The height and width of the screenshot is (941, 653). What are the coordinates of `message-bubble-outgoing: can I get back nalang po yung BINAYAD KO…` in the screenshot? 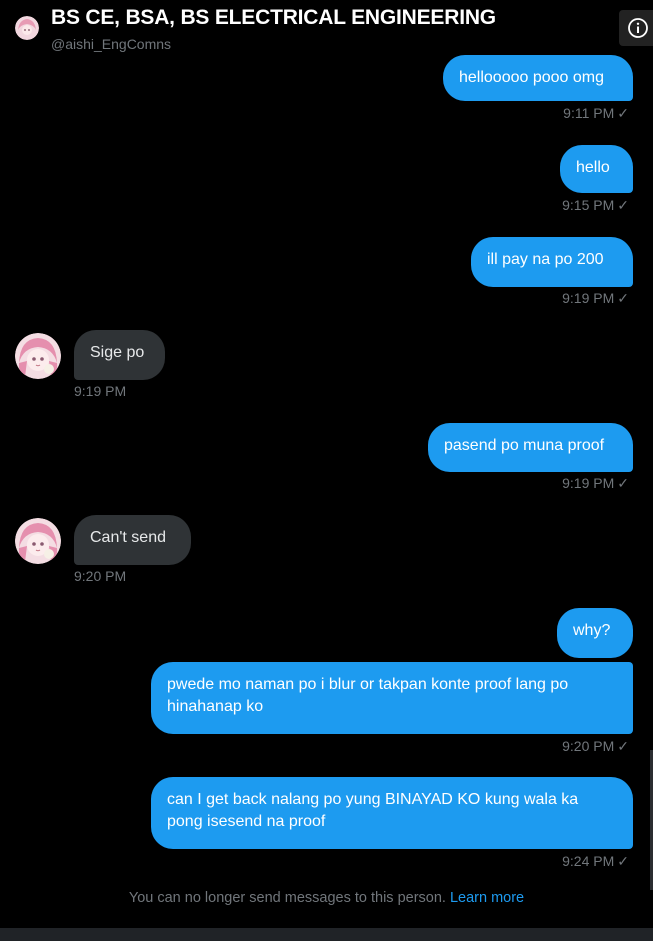 It's located at (392, 813).